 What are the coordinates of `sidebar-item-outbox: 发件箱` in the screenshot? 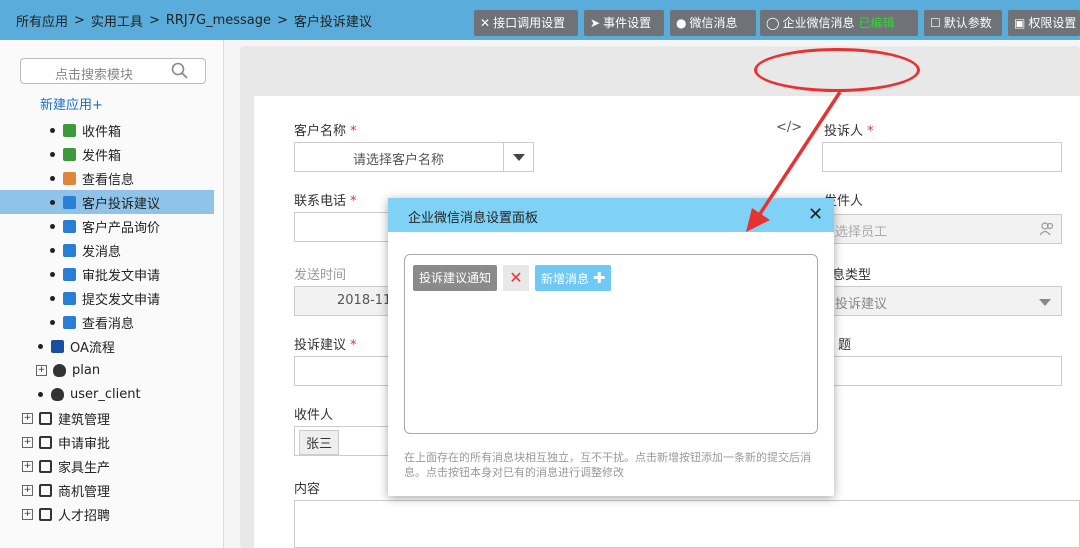 It's located at (111, 154).